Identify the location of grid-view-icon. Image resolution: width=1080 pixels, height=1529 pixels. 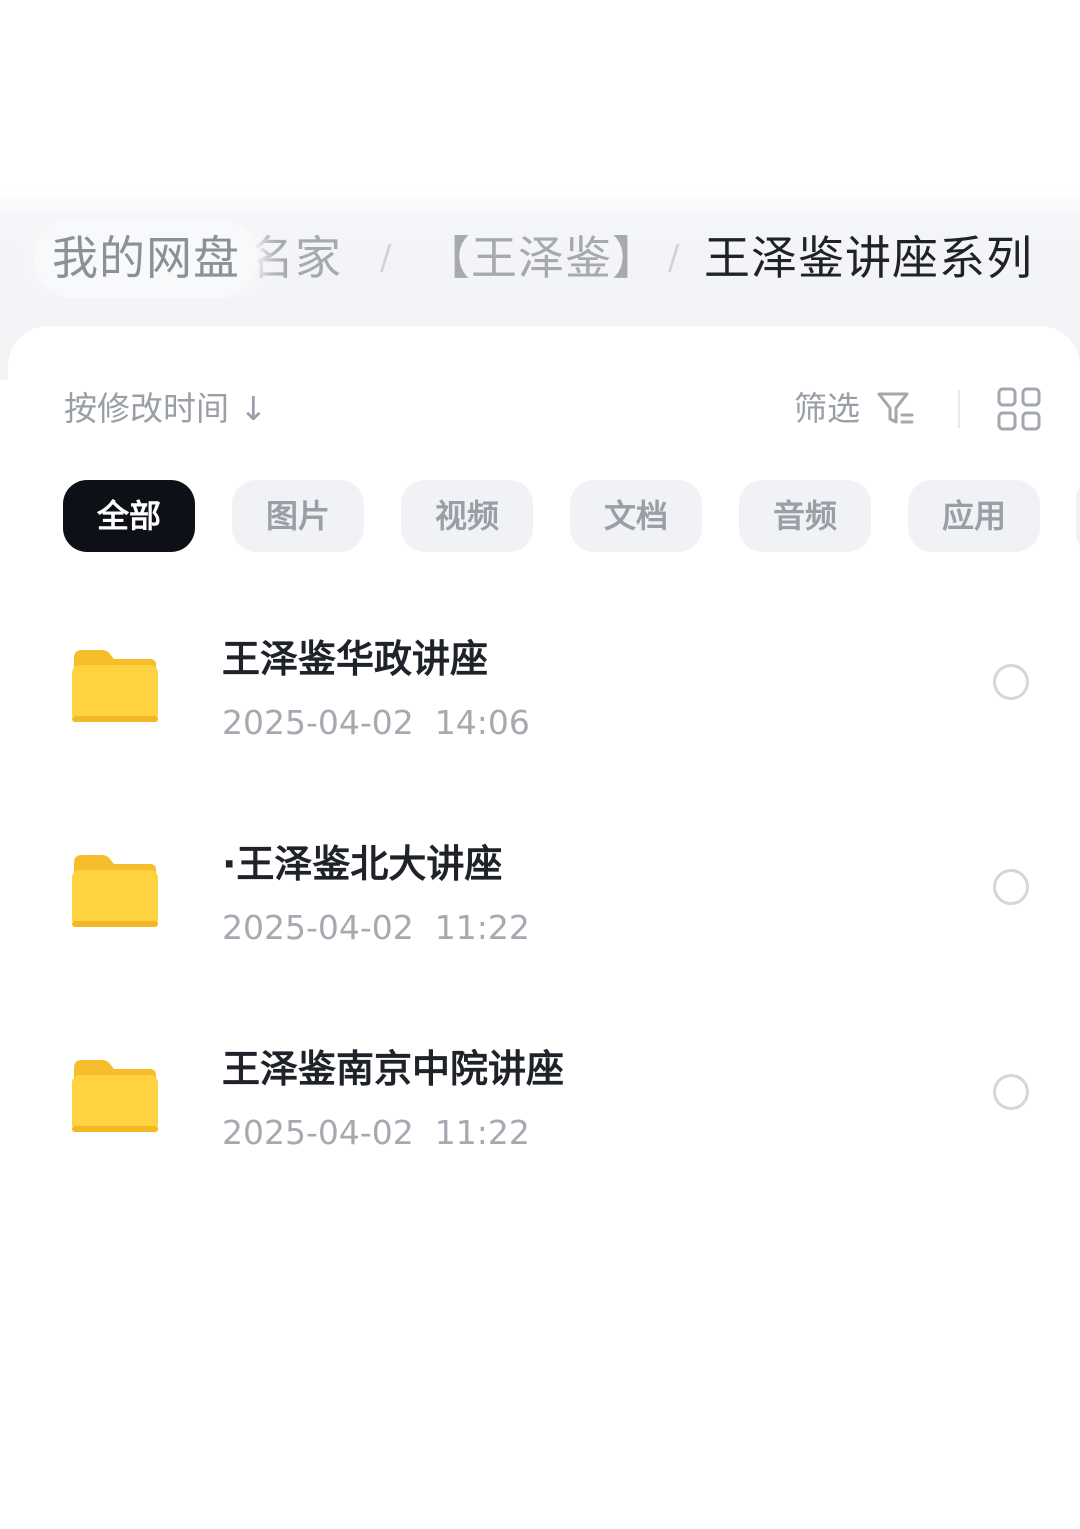
(1019, 409).